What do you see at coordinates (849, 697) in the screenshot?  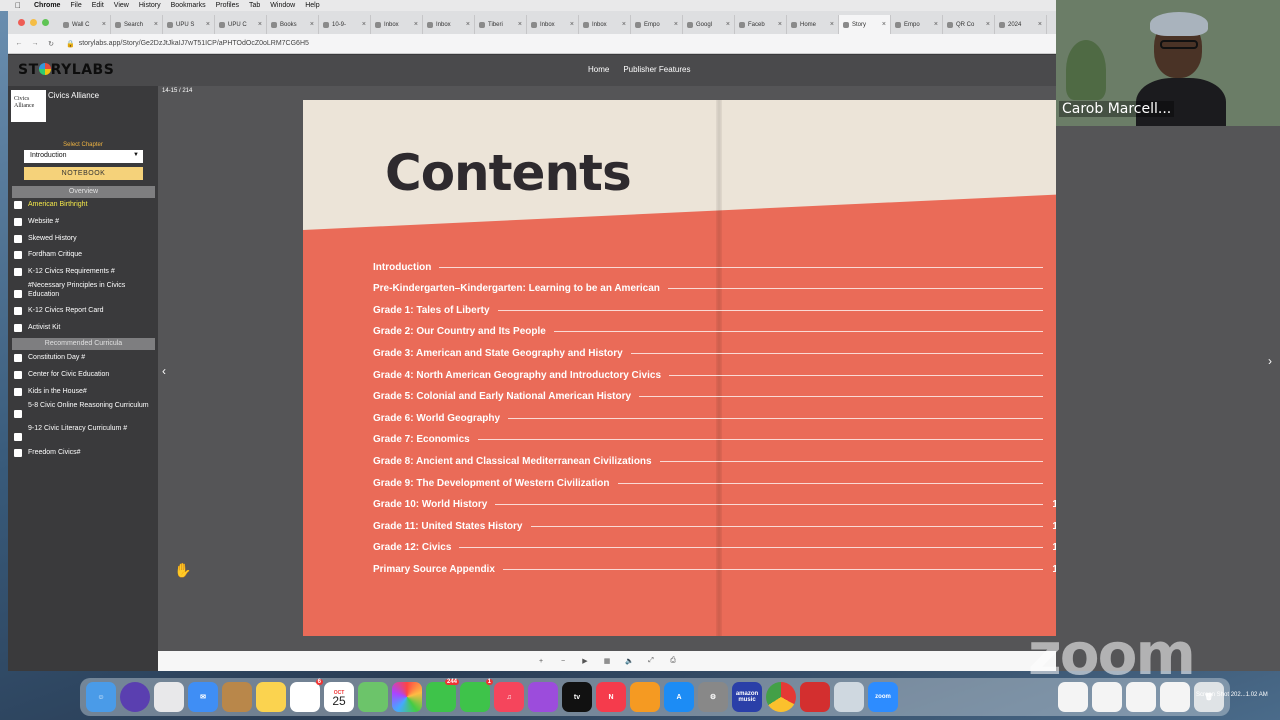 I see `preview-icon` at bounding box center [849, 697].